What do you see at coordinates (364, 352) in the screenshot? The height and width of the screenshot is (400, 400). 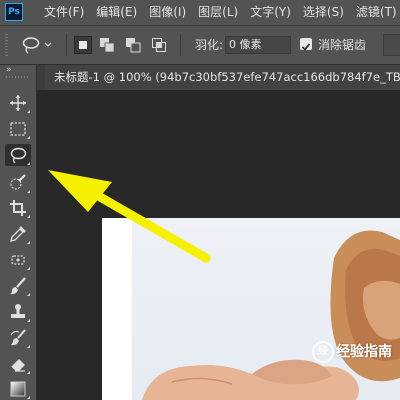 I see `watermark-text: 经验指南` at bounding box center [364, 352].